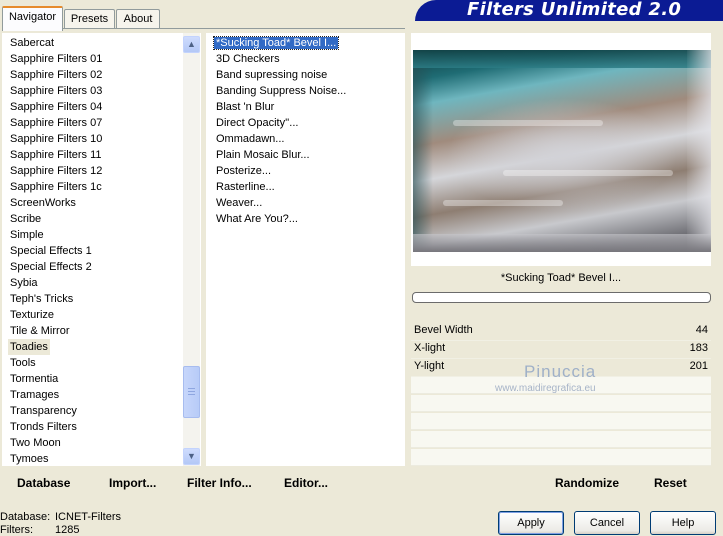 The width and height of the screenshot is (723, 536). What do you see at coordinates (56, 75) in the screenshot?
I see `category-item: Sapphire Filters 02` at bounding box center [56, 75].